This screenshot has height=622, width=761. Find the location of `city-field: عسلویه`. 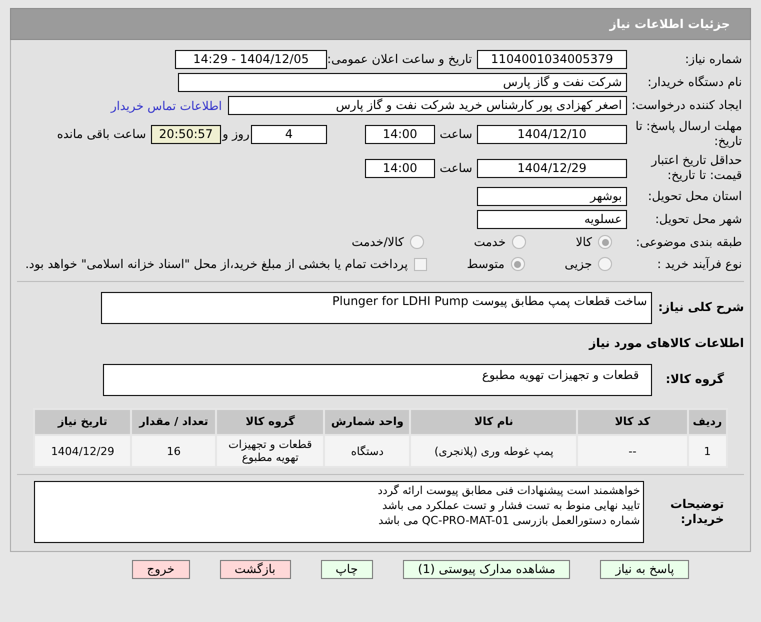

city-field: عسلویه is located at coordinates (552, 219).